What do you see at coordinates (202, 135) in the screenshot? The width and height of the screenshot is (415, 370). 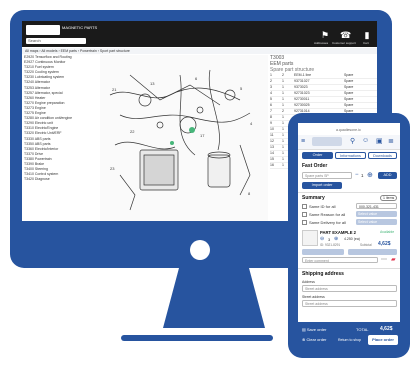 I see `svg-text: 17` at bounding box center [202, 135].